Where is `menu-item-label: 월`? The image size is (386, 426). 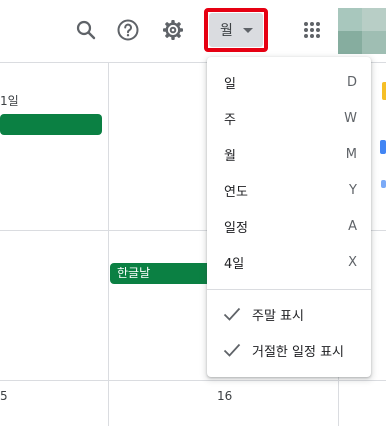
menu-item-label: 월 is located at coordinates (230, 156).